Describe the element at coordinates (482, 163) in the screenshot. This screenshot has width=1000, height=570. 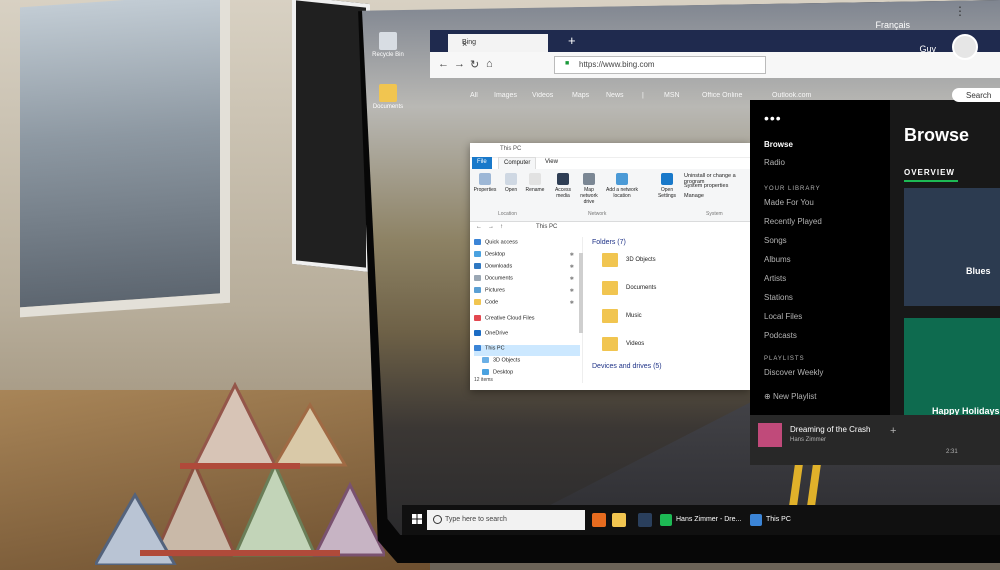
I see `tab-file: File` at that location.